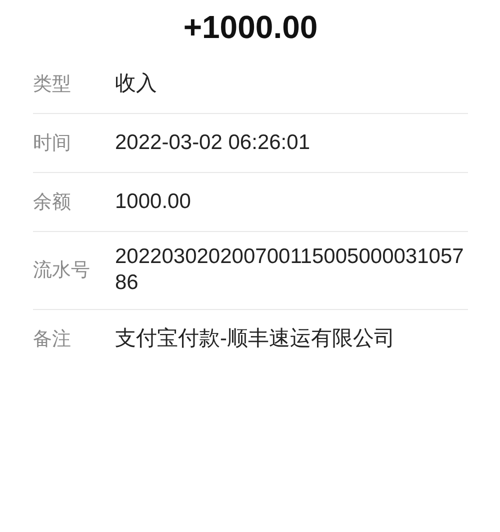 Image resolution: width=500 pixels, height=532 pixels. Describe the element at coordinates (153, 201) in the screenshot. I see `detail-value: 1000.00` at that location.